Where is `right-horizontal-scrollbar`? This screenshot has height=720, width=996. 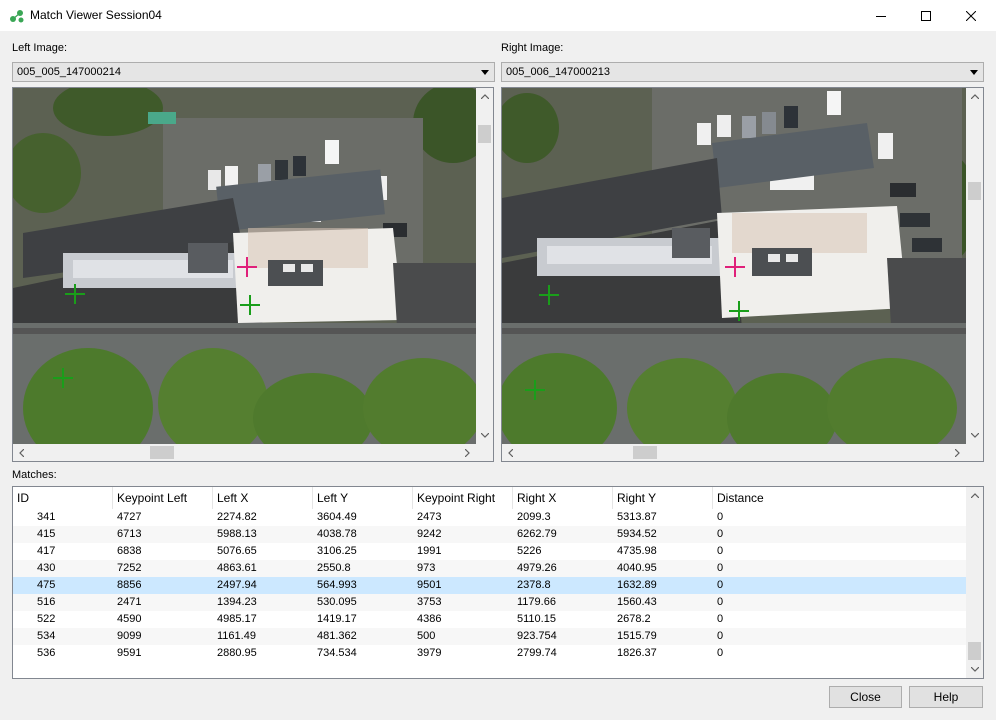
right-horizontal-scrollbar is located at coordinates (734, 452).